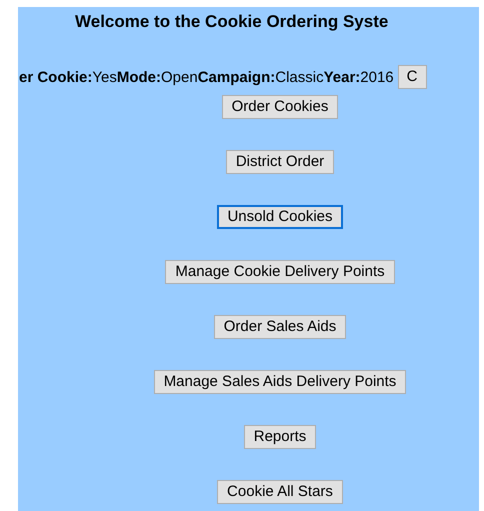  What do you see at coordinates (280, 437) in the screenshot?
I see `menu-button: Reports` at bounding box center [280, 437].